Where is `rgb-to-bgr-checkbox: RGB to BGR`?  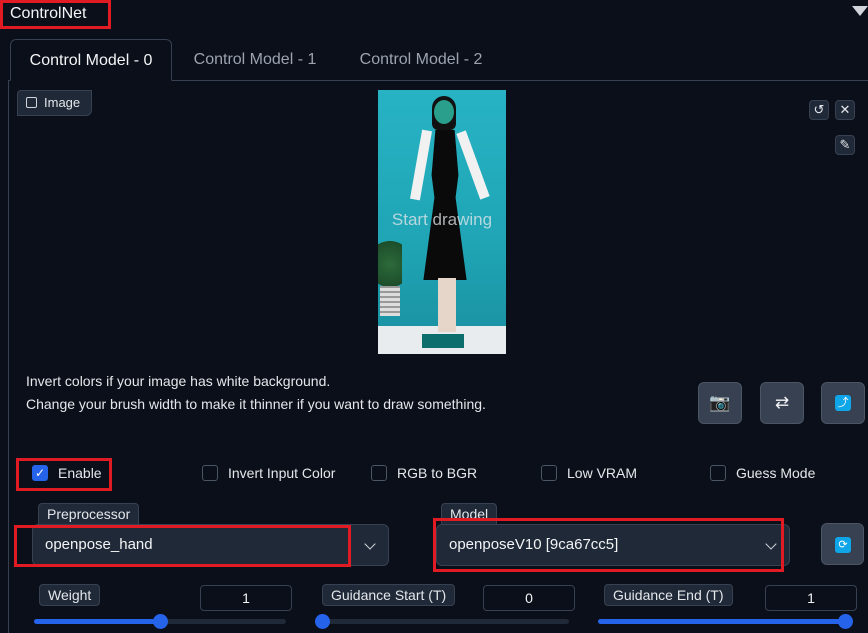
rgb-to-bgr-checkbox: RGB to BGR is located at coordinates (424, 473).